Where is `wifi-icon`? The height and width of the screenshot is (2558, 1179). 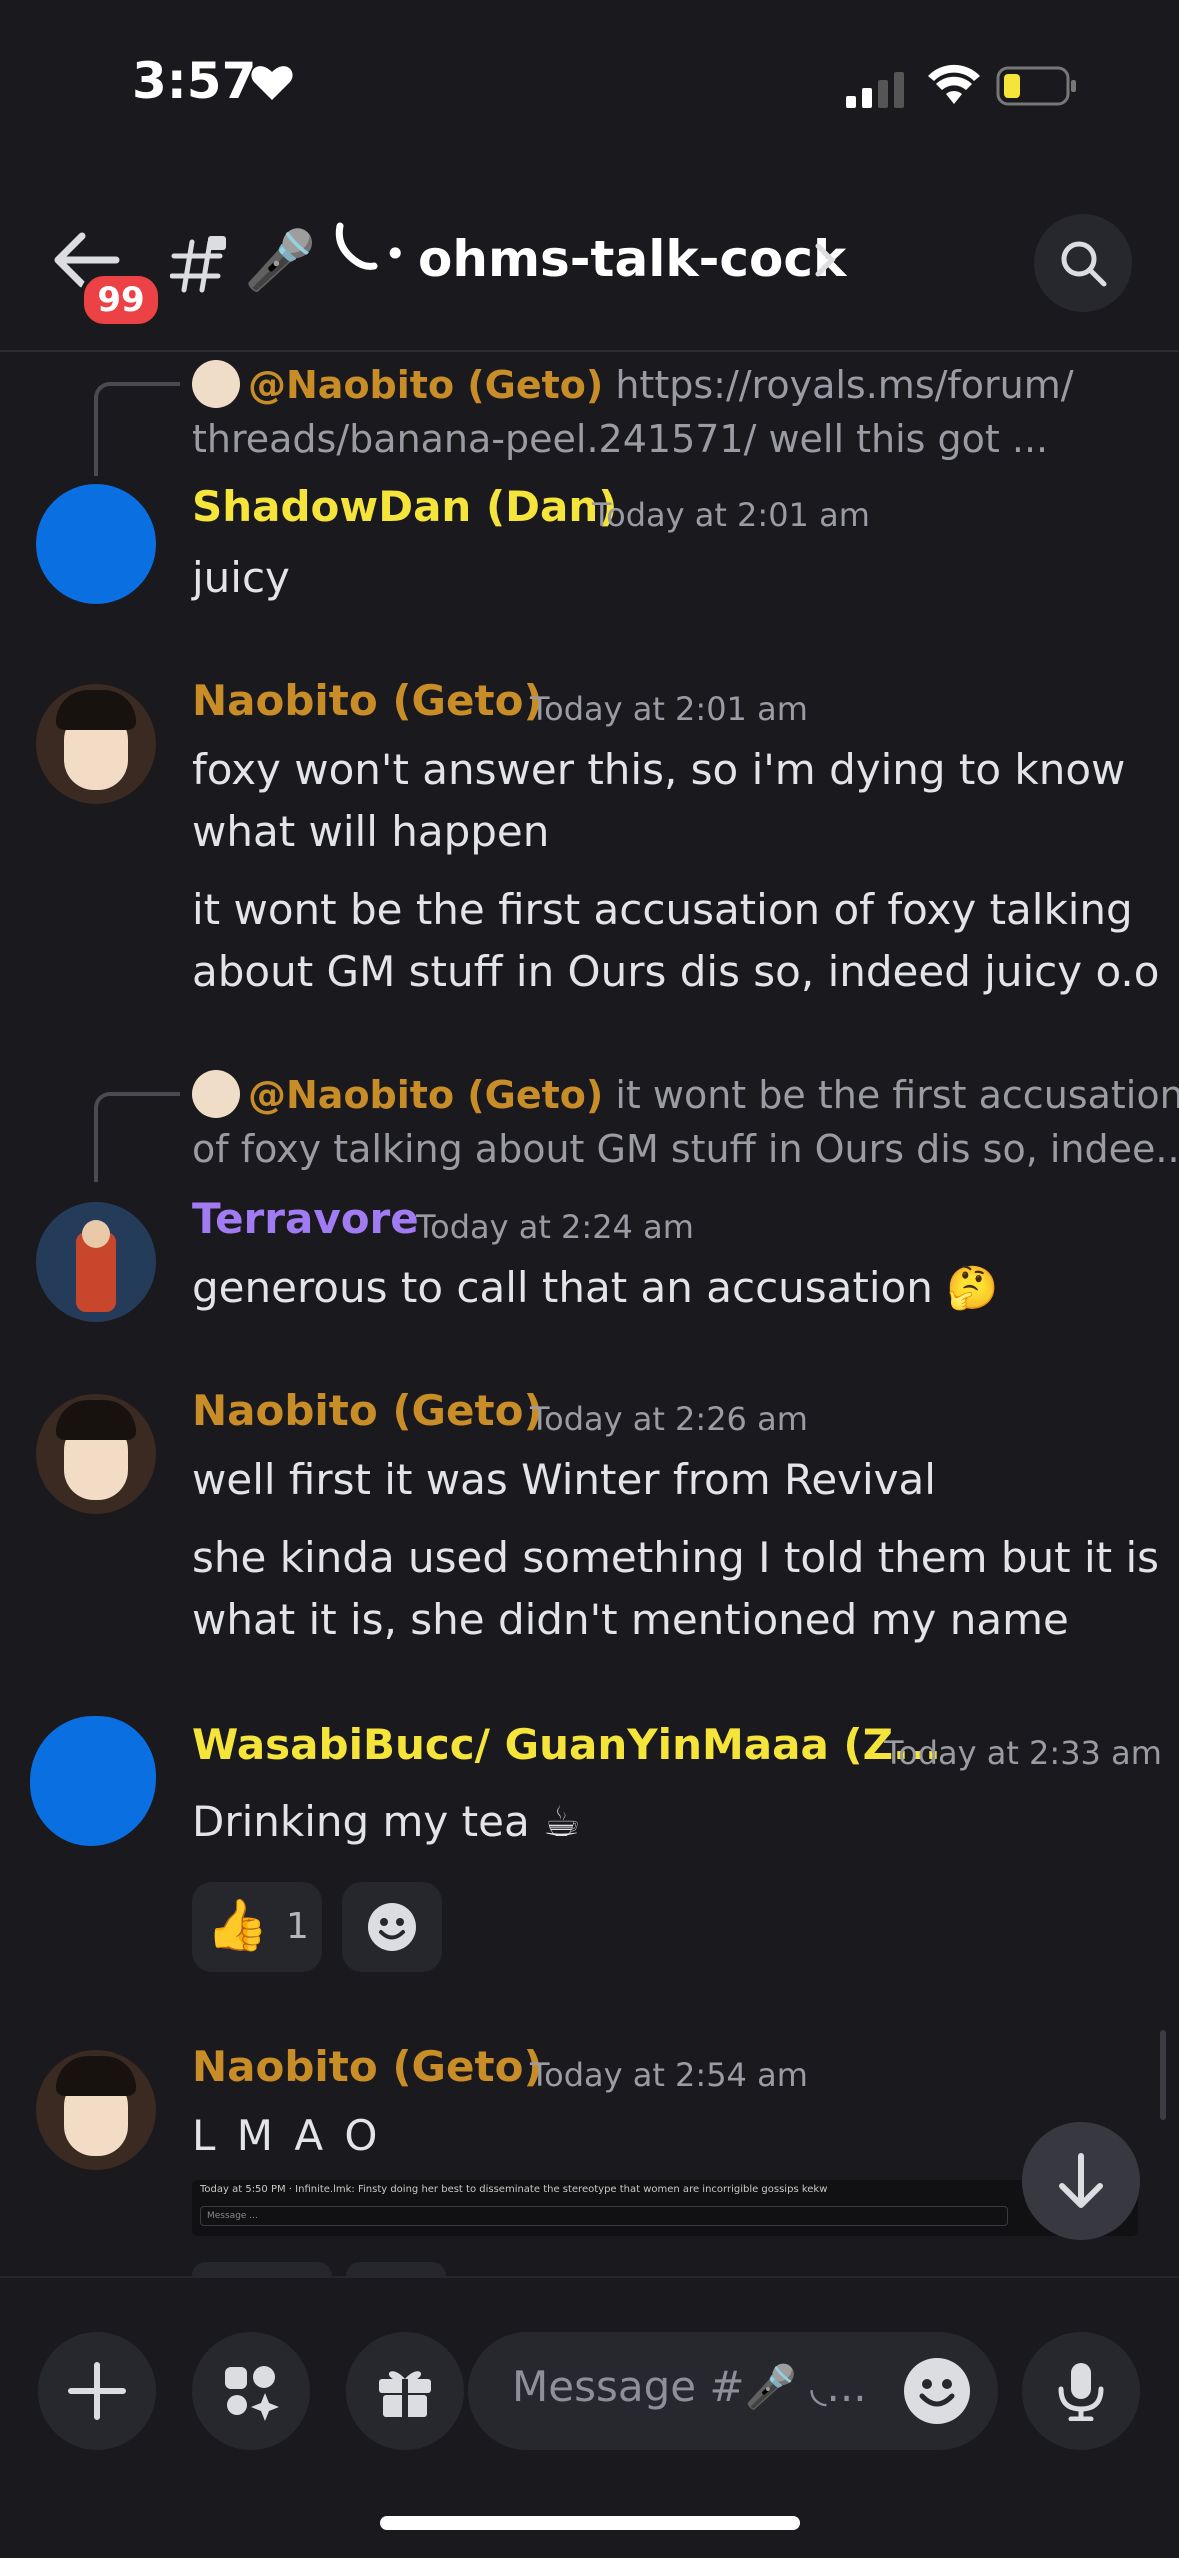 wifi-icon is located at coordinates (954, 84).